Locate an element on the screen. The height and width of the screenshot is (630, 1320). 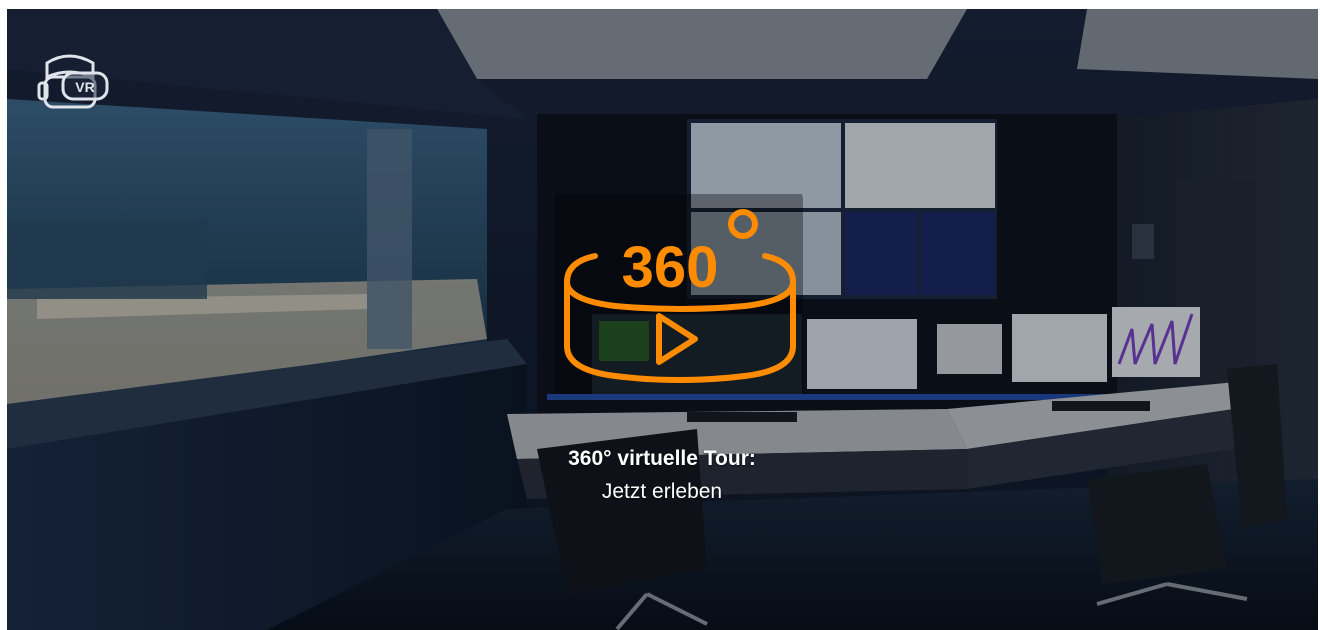
360-play-icon: 360 is located at coordinates (680, 294).